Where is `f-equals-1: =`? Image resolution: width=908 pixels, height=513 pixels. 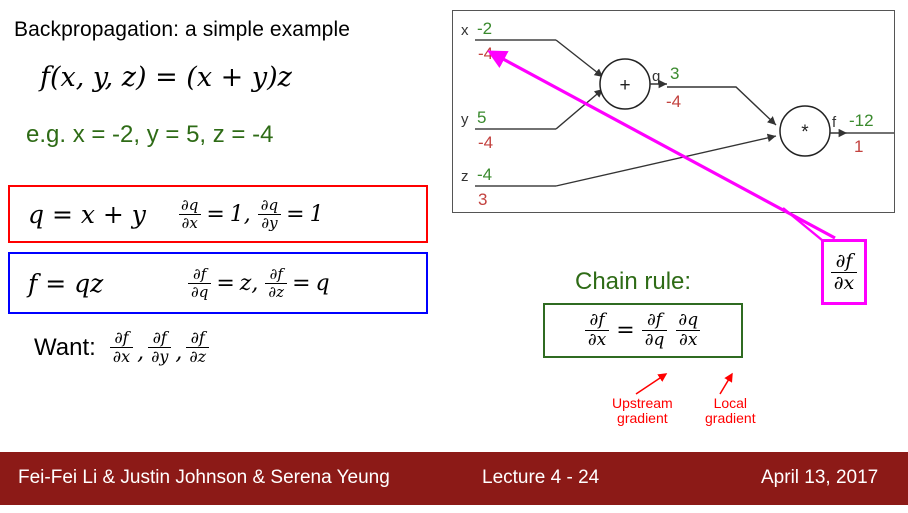 f-equals-1: = is located at coordinates (225, 283).